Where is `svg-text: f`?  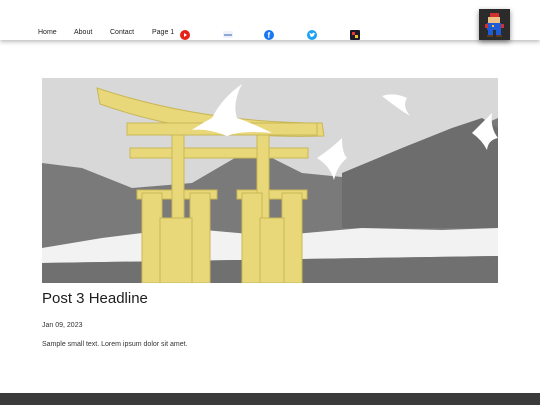 svg-text: f is located at coordinates (269, 35).